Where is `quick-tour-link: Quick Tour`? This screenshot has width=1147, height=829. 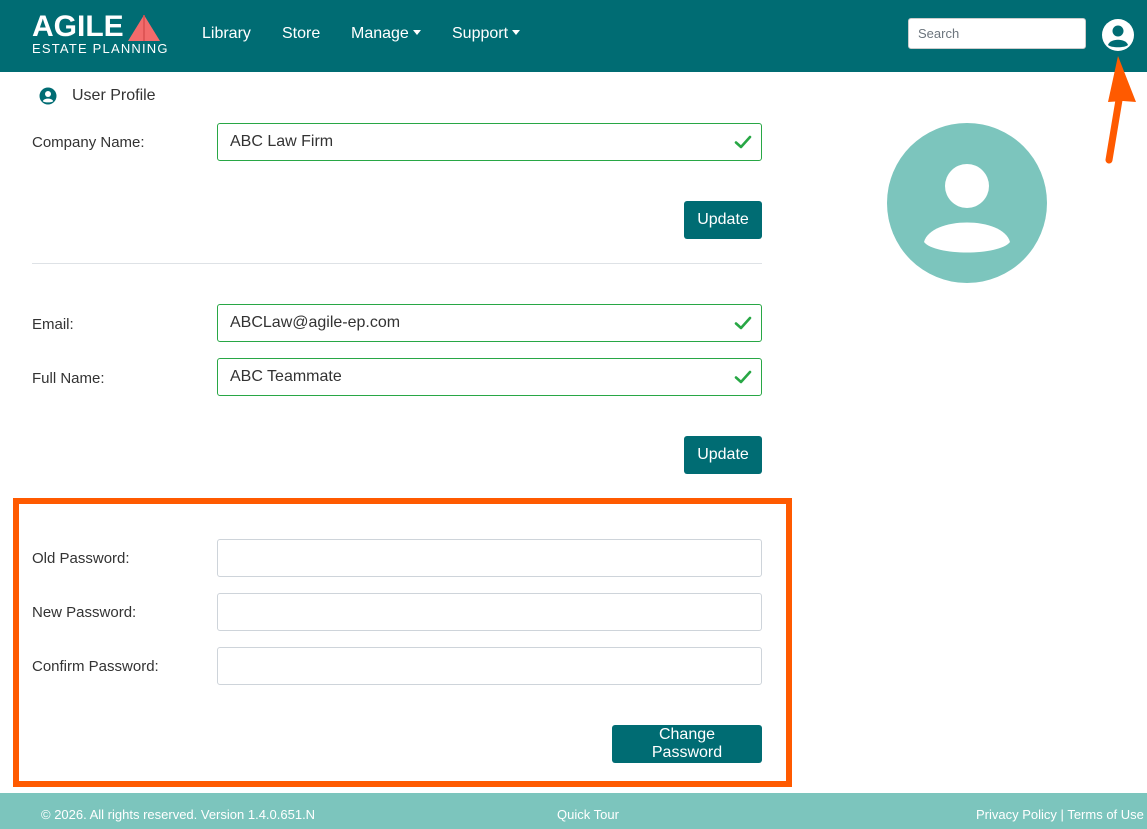
quick-tour-link: Quick Tour is located at coordinates (588, 814).